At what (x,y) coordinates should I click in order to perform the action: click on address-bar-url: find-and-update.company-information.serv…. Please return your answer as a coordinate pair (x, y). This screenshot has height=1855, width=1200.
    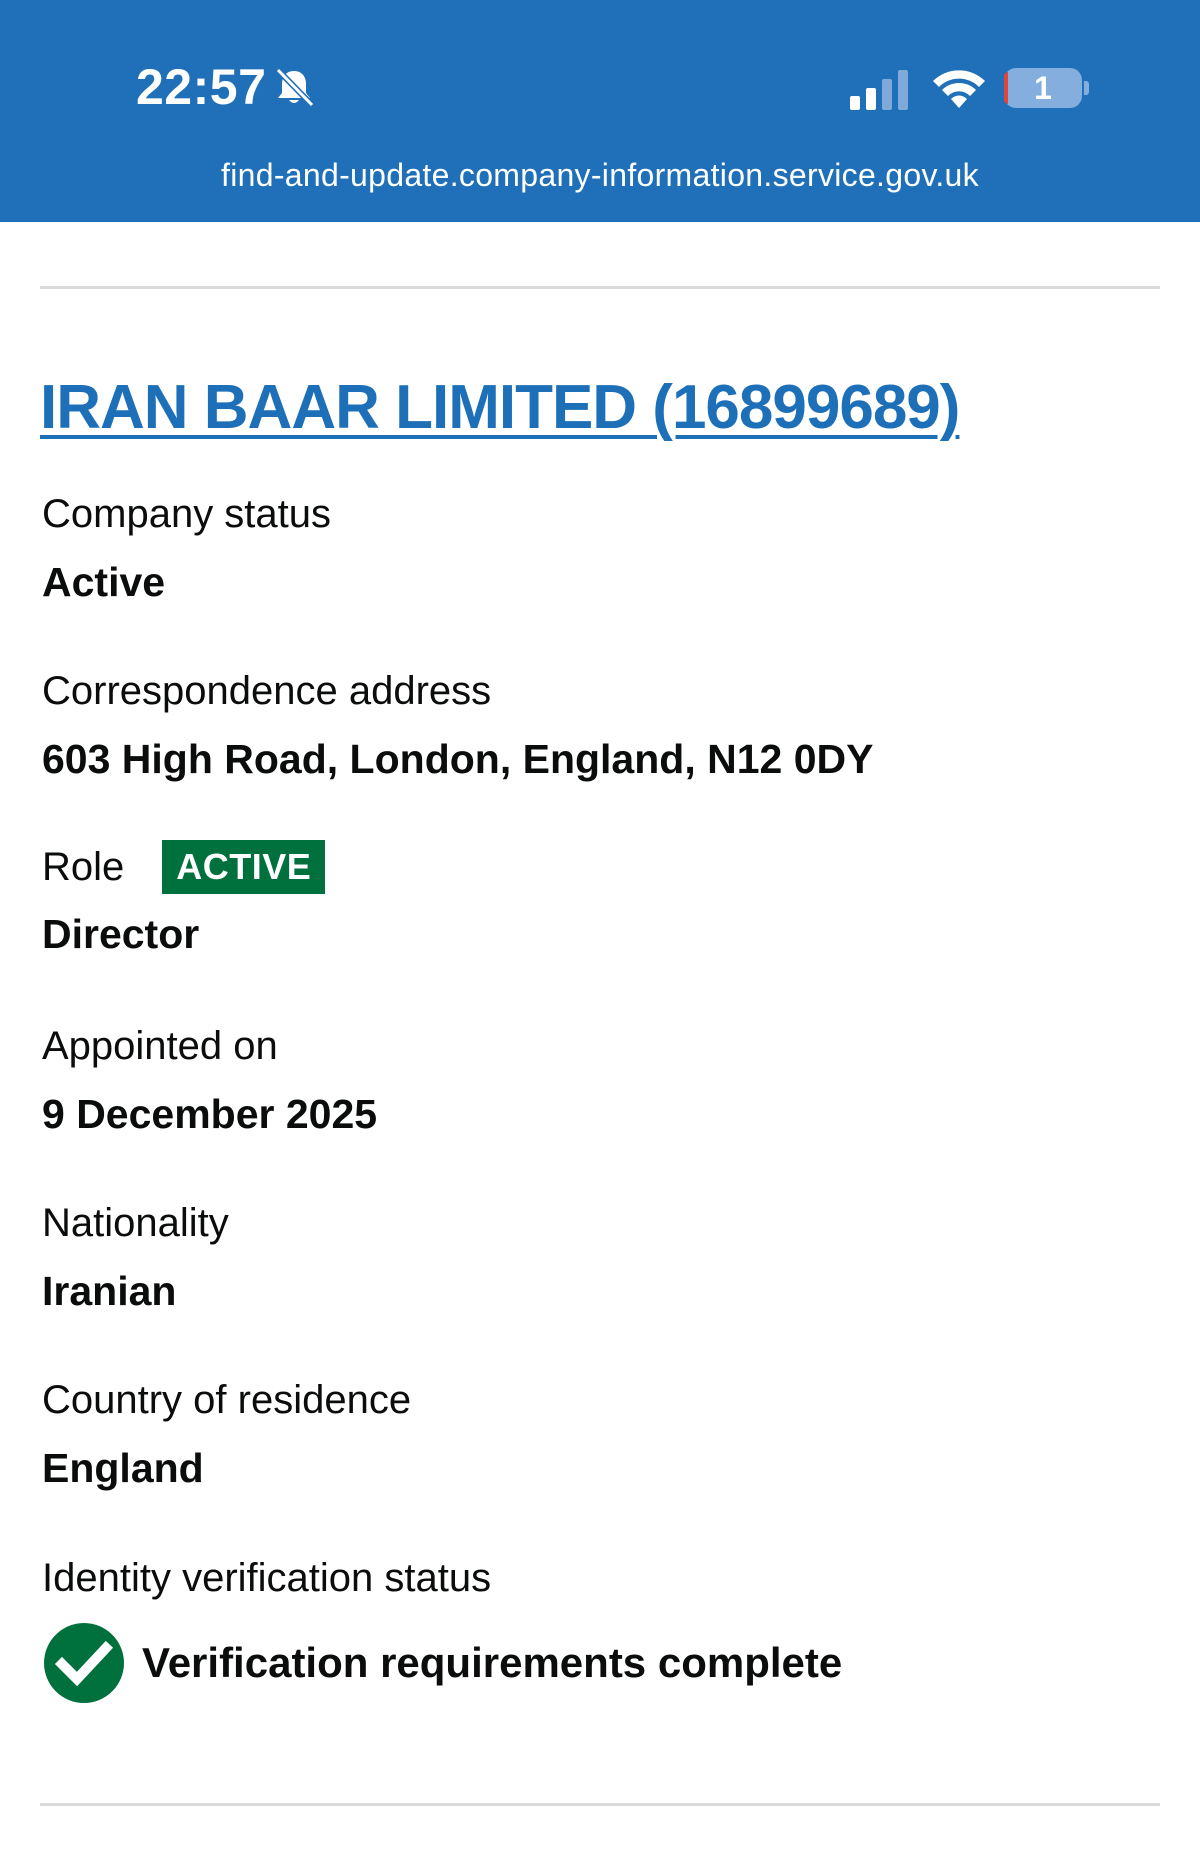
    Looking at the image, I should click on (600, 175).